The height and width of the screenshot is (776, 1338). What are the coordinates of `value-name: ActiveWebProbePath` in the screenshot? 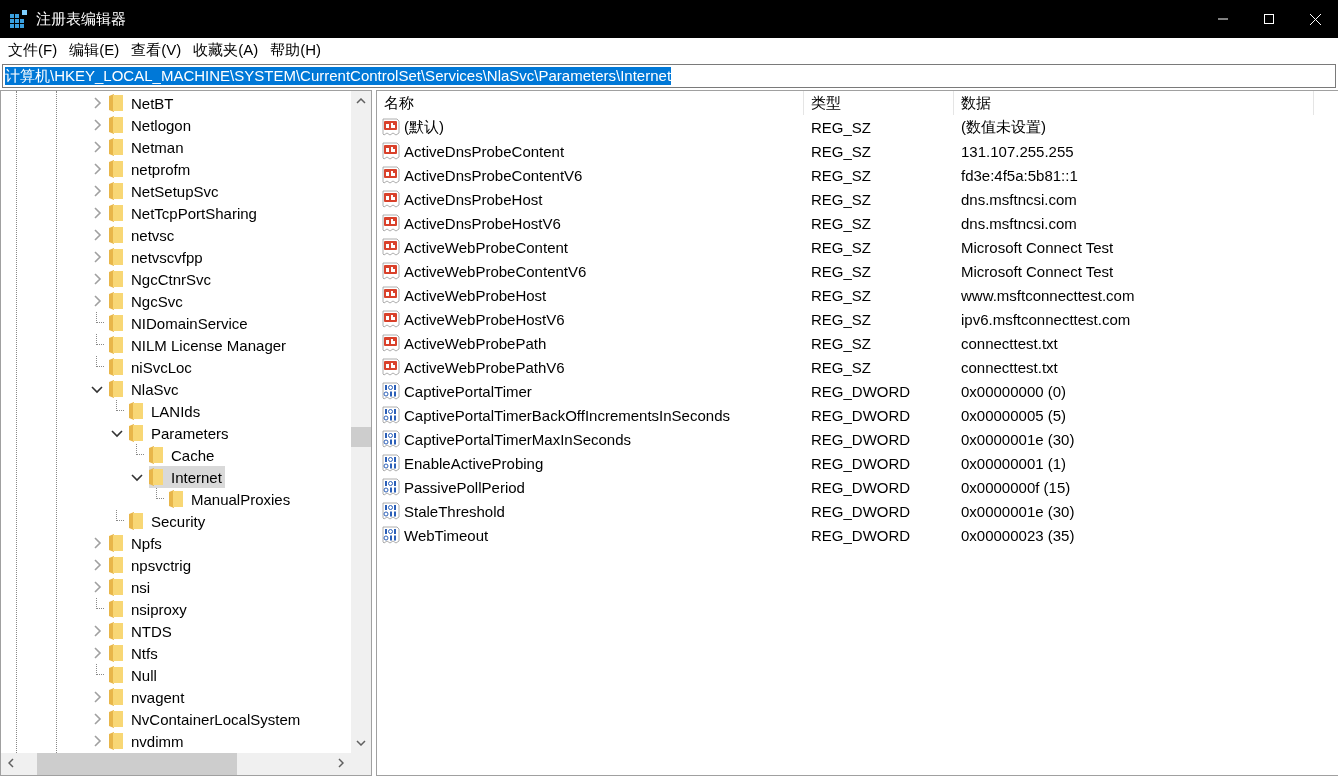 It's located at (475, 343).